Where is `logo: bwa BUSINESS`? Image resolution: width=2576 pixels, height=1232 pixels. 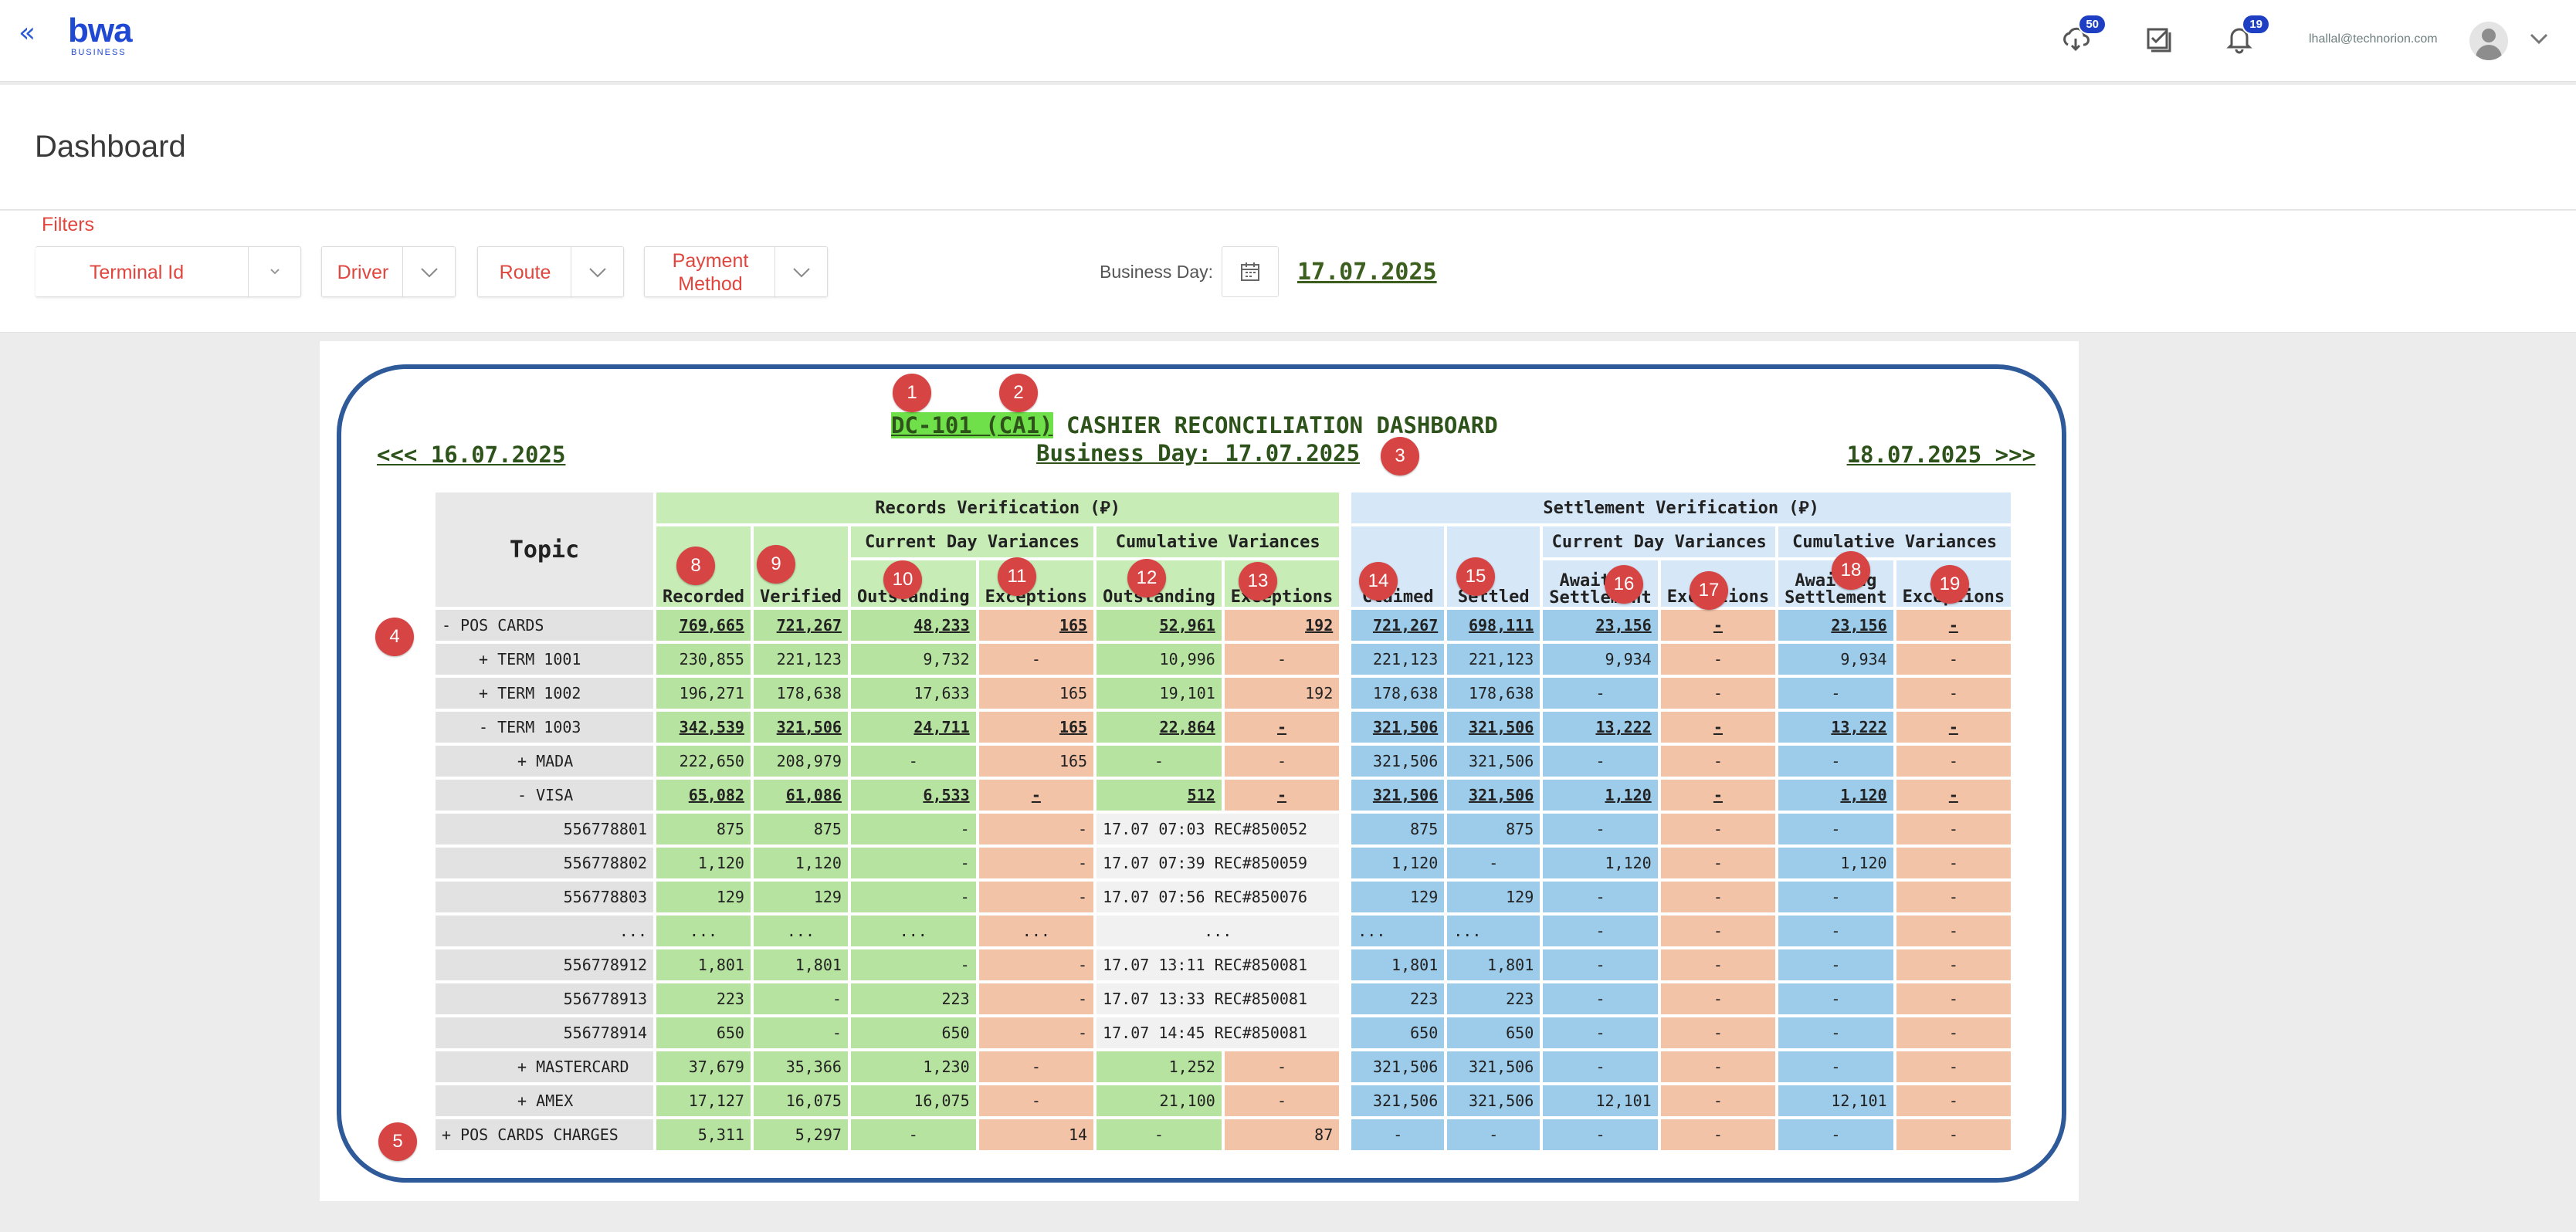
logo: bwa BUSINESS is located at coordinates (100, 36).